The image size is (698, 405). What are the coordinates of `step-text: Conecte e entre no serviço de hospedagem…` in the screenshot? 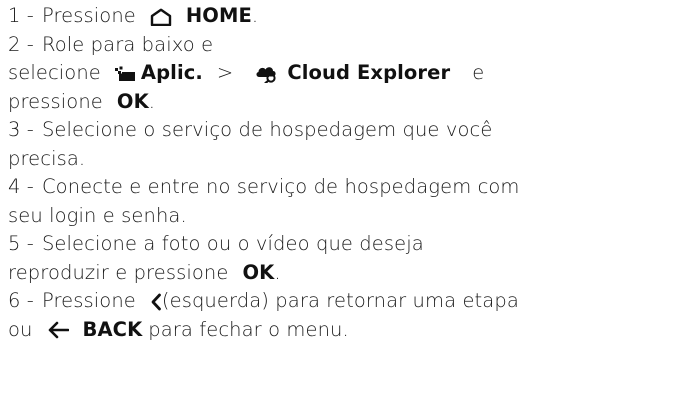 It's located at (280, 186).